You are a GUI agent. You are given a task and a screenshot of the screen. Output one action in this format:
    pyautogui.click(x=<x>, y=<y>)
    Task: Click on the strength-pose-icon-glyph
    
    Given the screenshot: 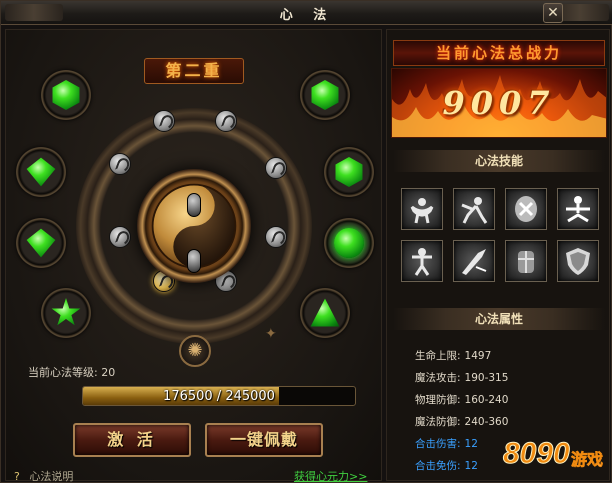 What is the action you would take?
    pyautogui.click(x=422, y=211)
    